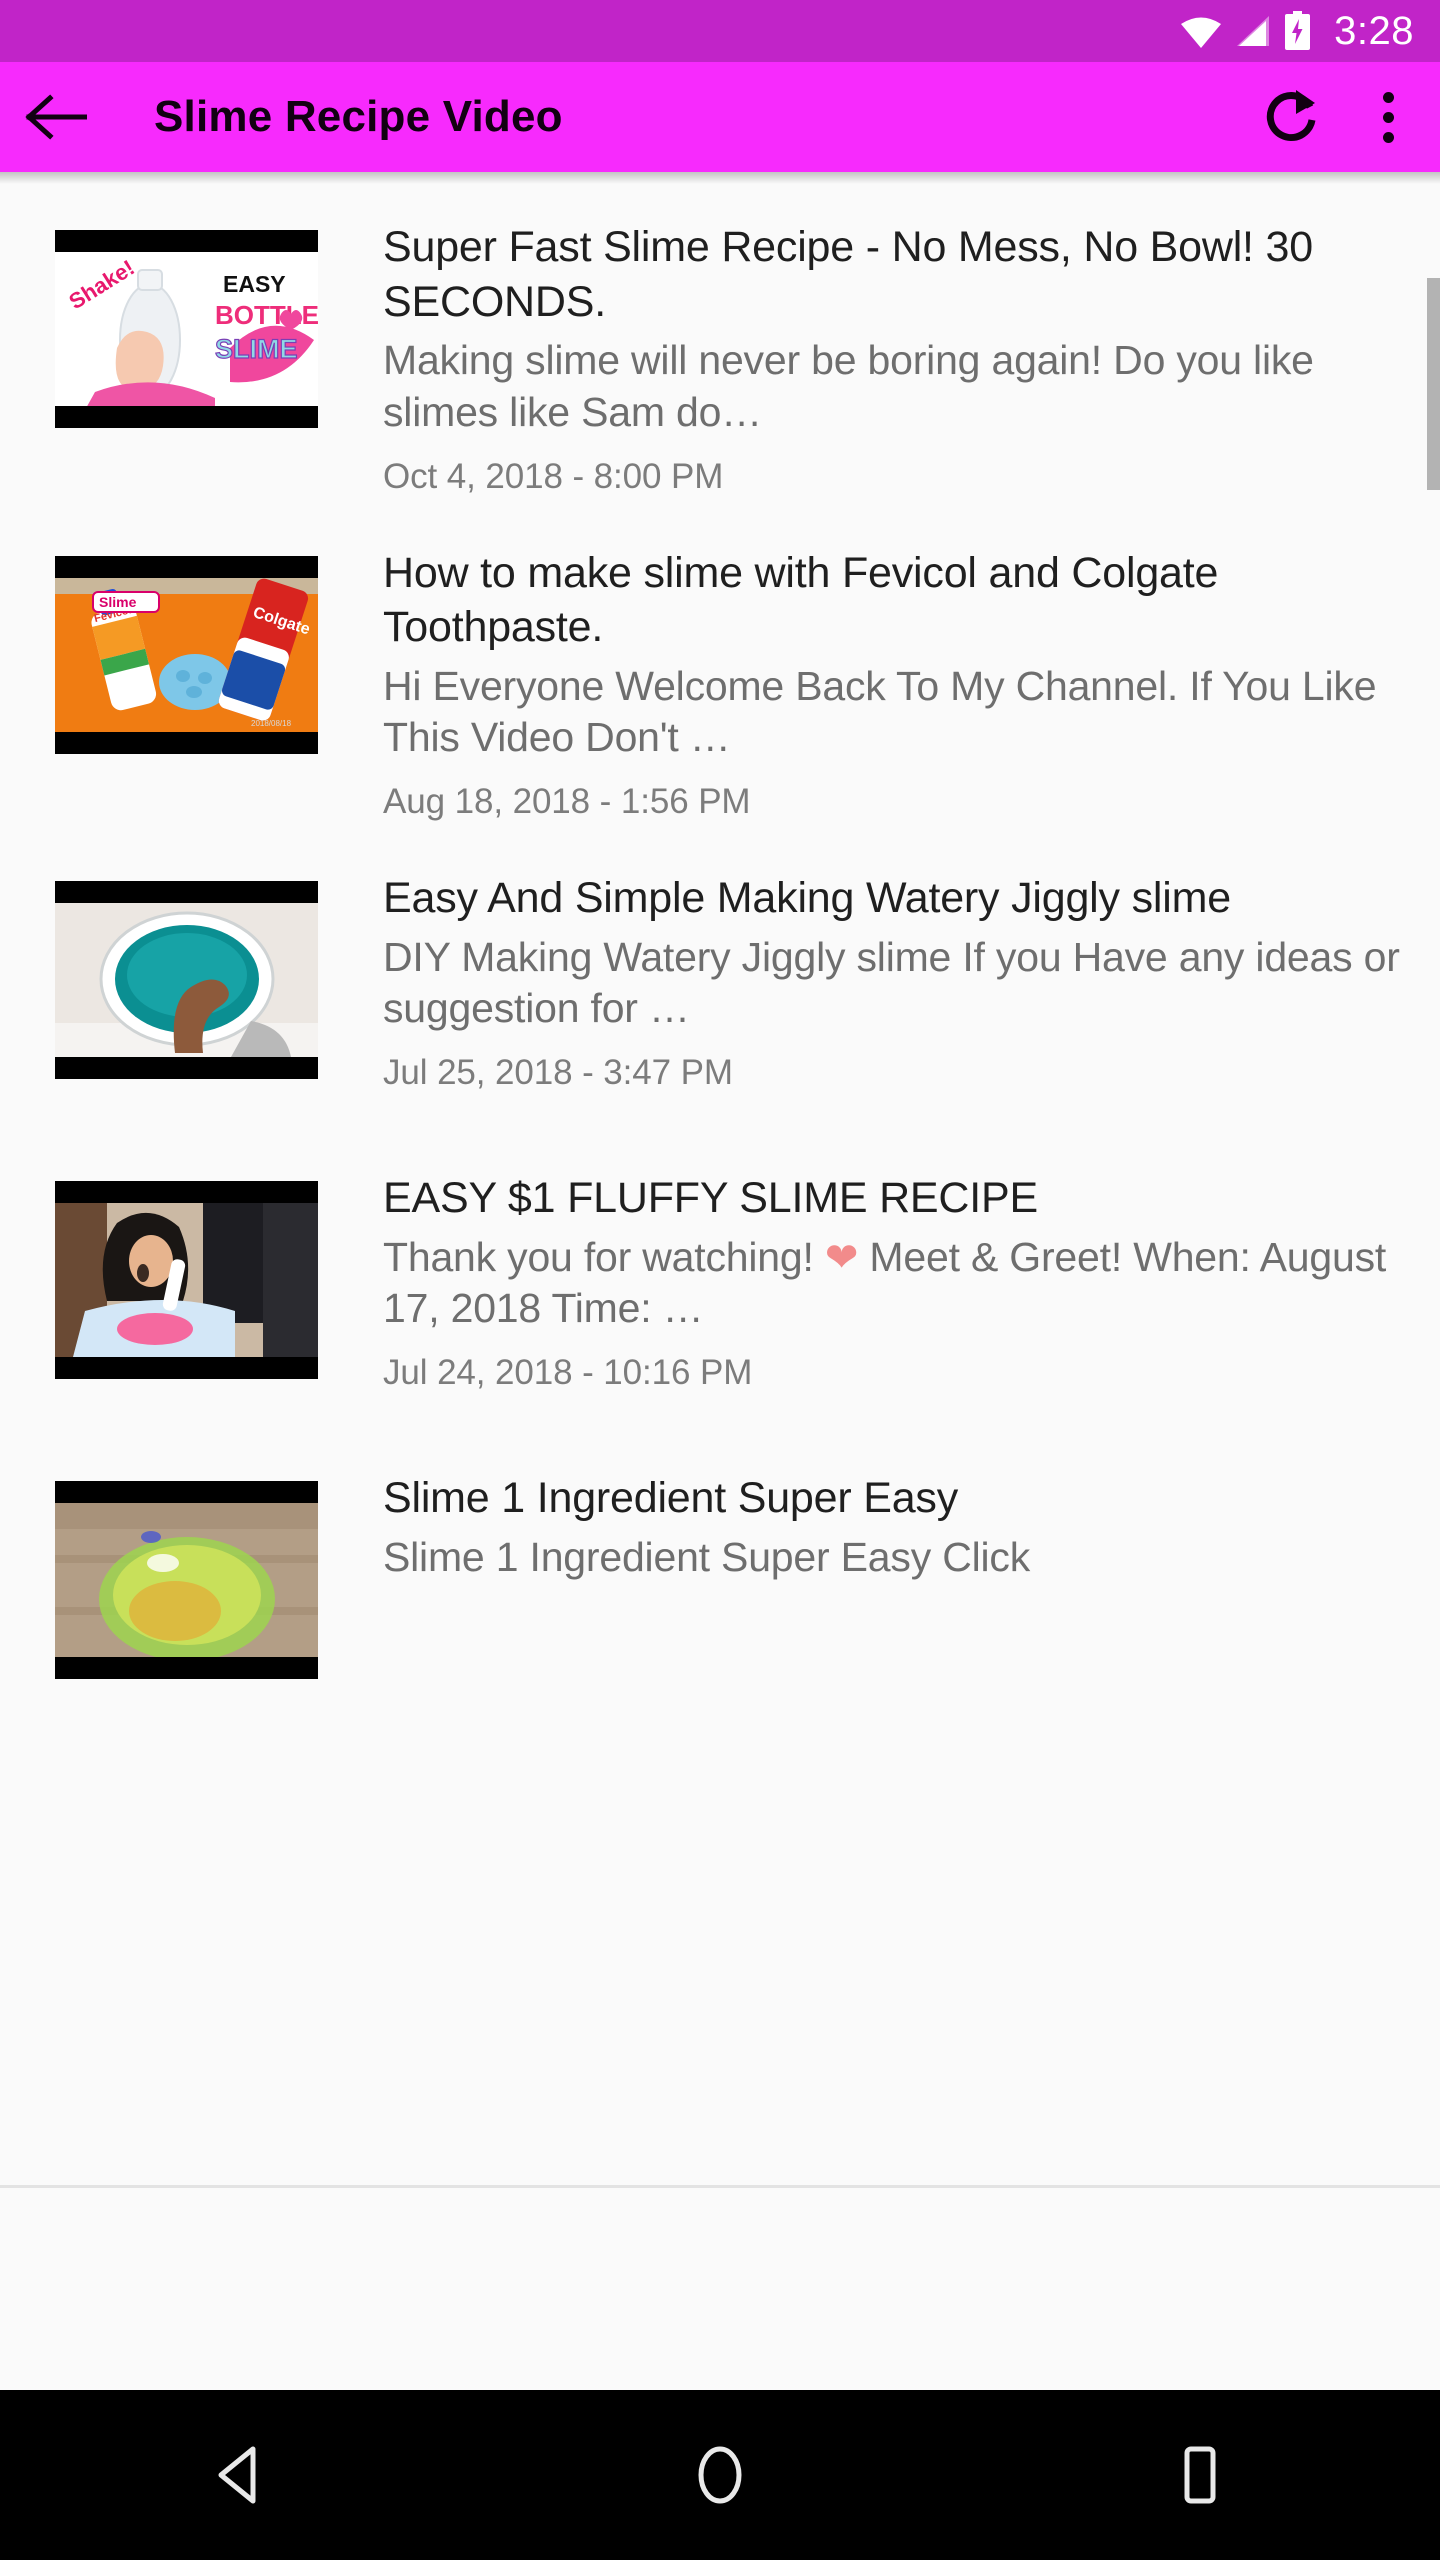 This screenshot has width=1440, height=2560. I want to click on thumbnail-art: Shake! EASY BOTTLE SLIME, so click(186, 329).